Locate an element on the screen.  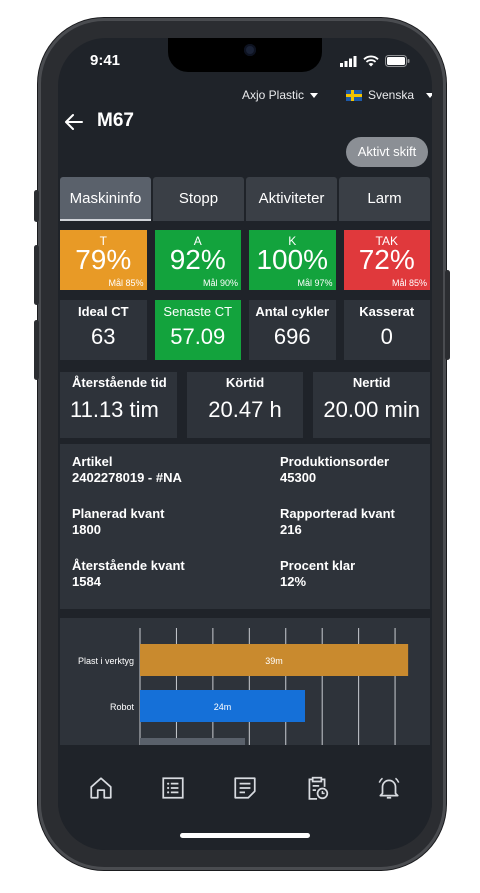
tab-aktiviteter: Aktiviteter is located at coordinates (291, 199).